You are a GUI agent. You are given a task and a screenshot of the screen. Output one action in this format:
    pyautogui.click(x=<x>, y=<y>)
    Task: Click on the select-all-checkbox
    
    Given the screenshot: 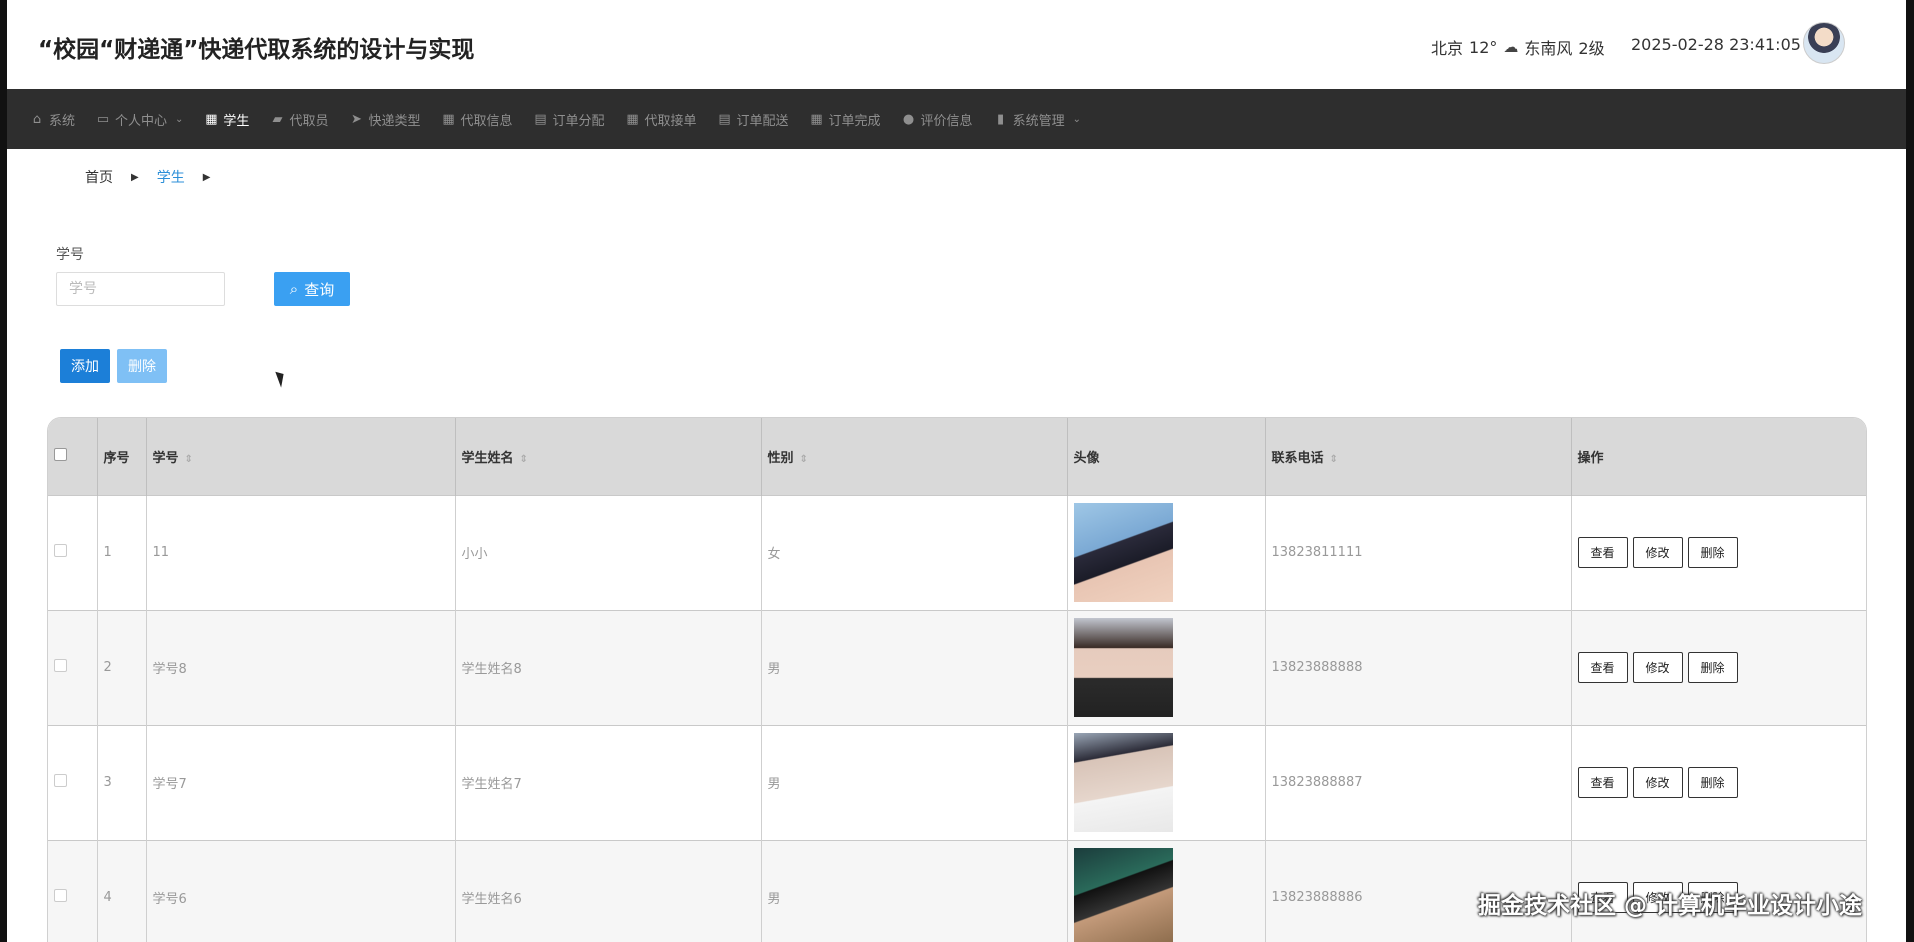 What is the action you would take?
    pyautogui.click(x=60, y=454)
    